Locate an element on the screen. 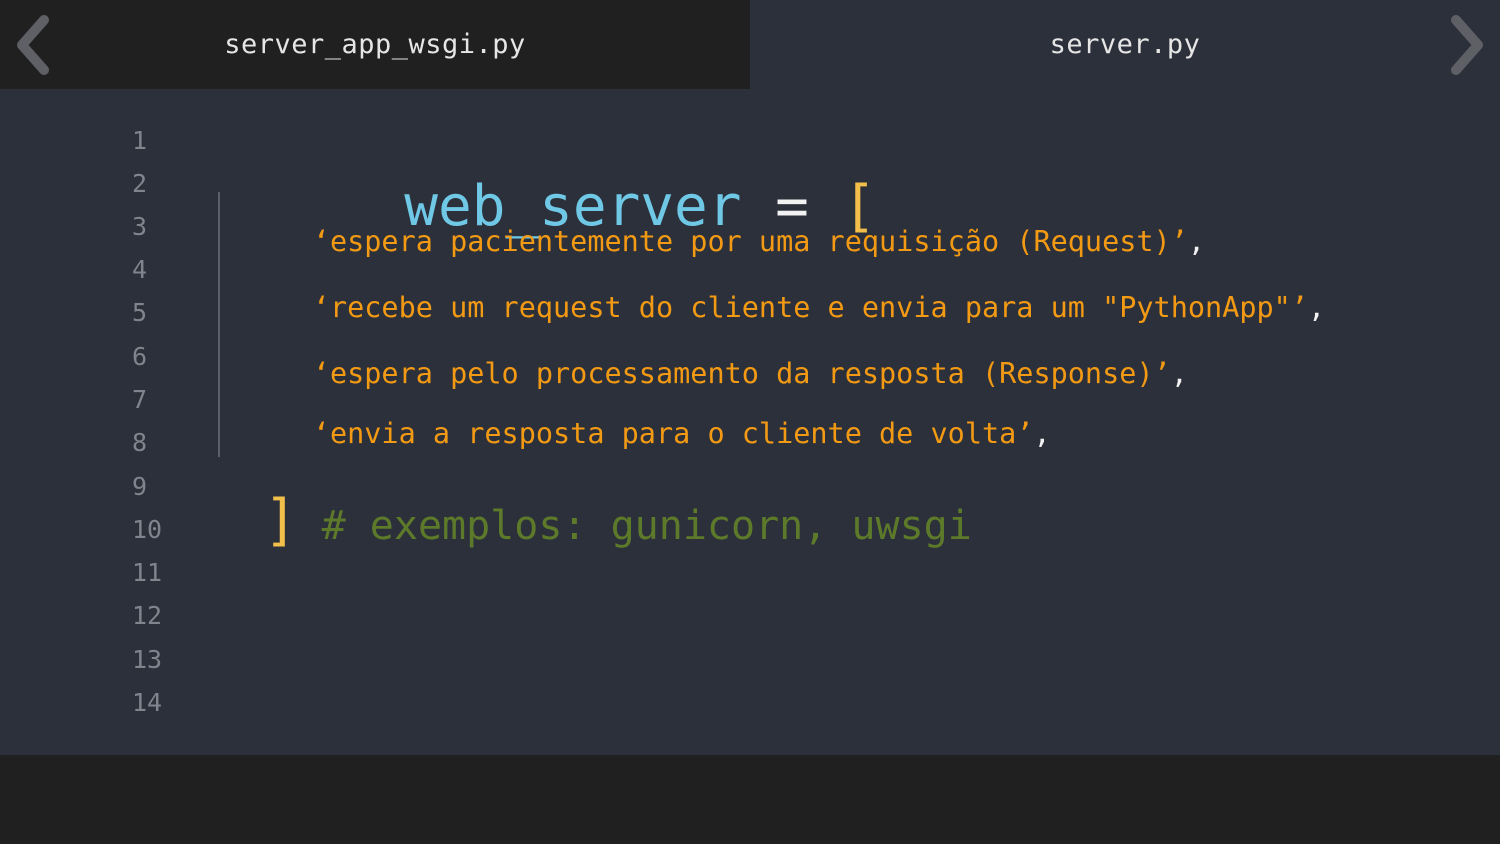 Image resolution: width=1500 pixels, height=844 pixels. tab-label: server_app_wsgi.py is located at coordinates (375, 44).